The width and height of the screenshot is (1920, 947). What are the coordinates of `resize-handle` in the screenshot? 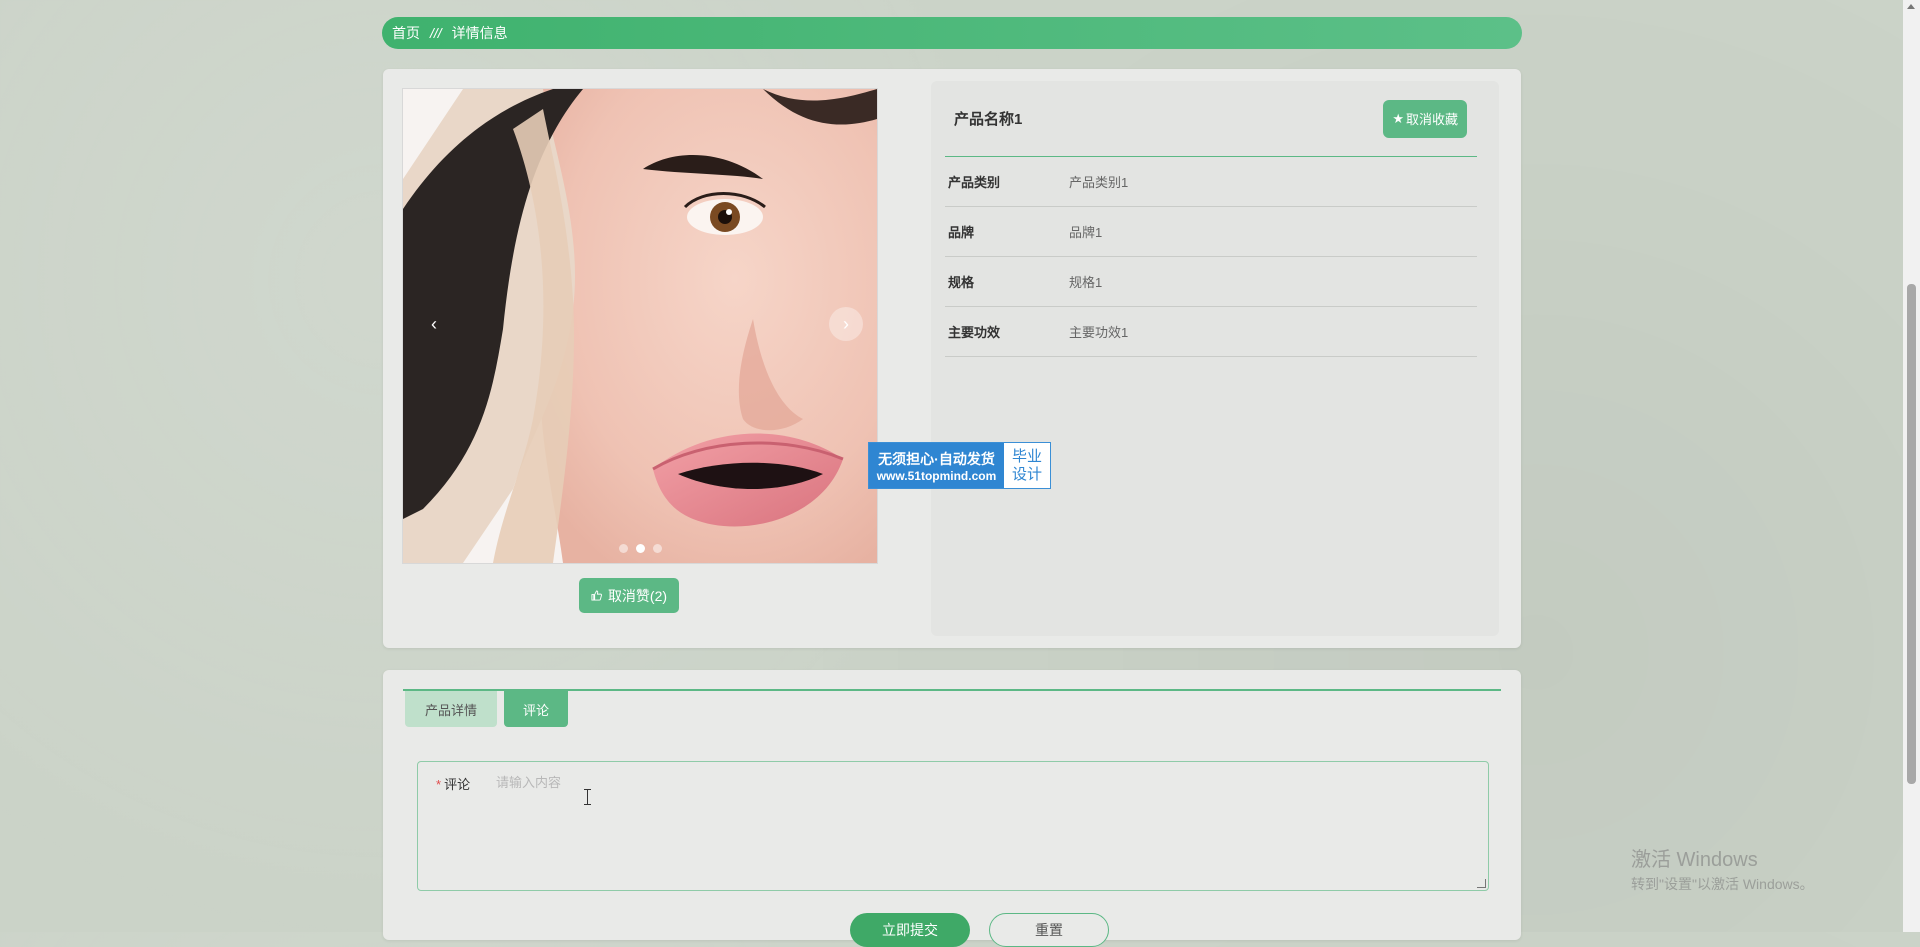 It's located at (1481, 883).